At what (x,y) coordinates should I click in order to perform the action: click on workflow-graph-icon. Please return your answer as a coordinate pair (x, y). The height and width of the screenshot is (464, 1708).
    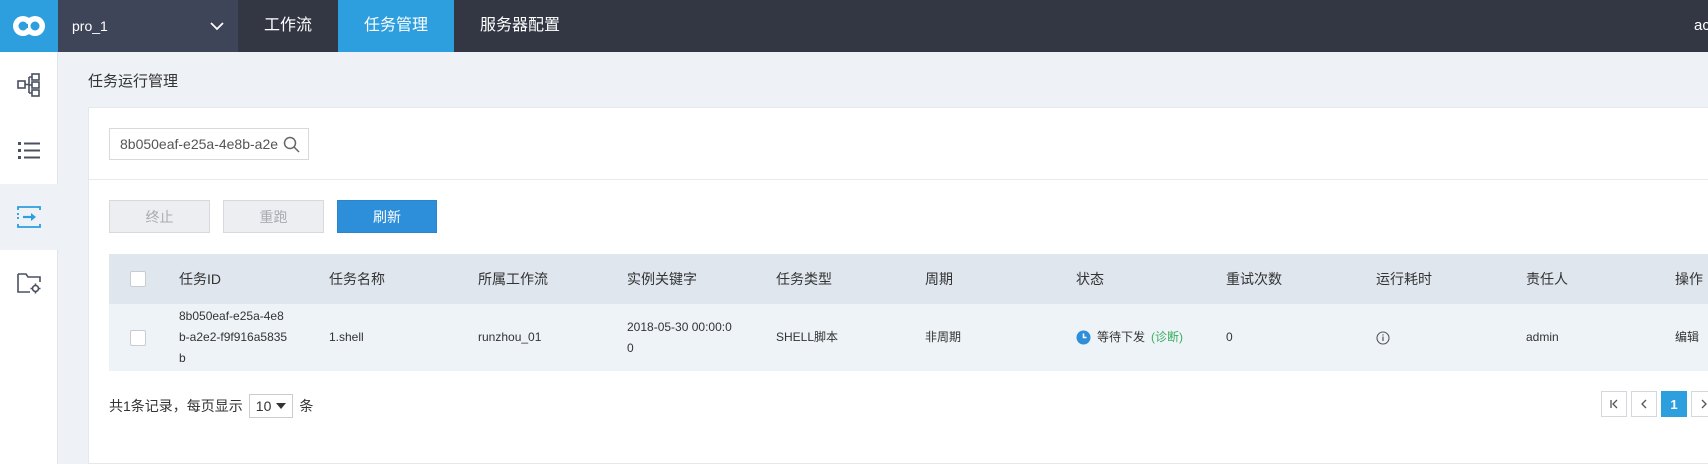
    Looking at the image, I should click on (28, 85).